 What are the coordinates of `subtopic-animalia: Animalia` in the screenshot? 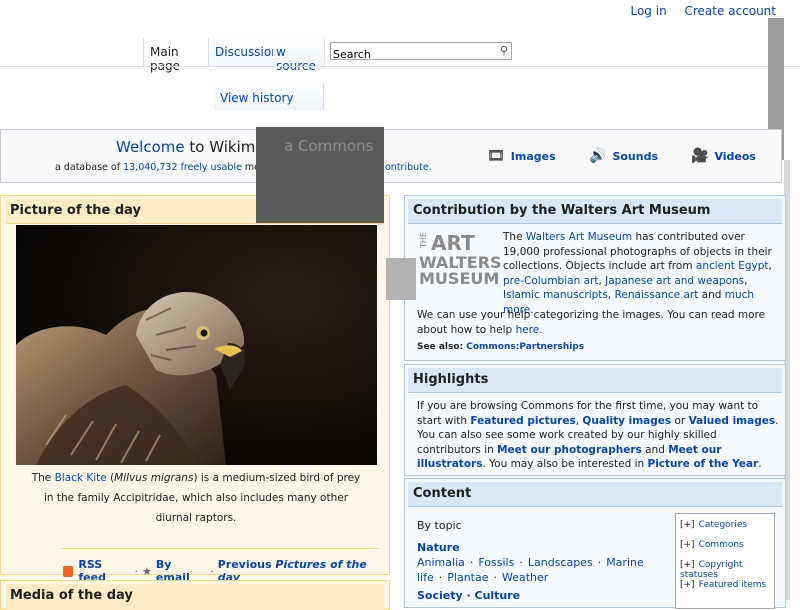 It's located at (441, 562).